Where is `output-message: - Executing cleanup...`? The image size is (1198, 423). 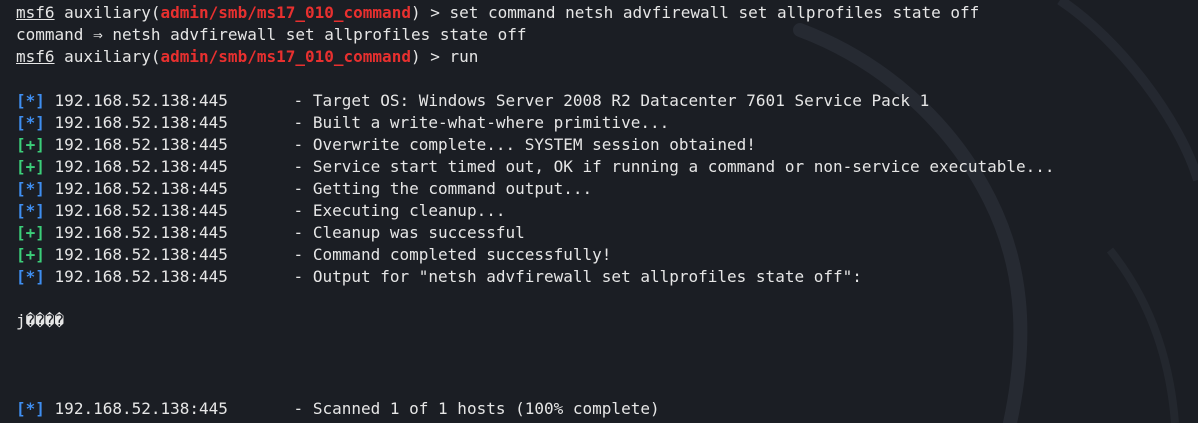 output-message: - Executing cleanup... is located at coordinates (399, 210).